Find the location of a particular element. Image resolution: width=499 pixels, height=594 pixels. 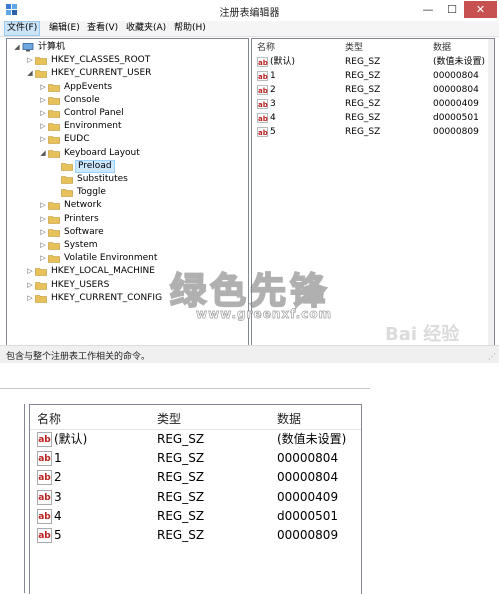

watermark-url: www.greenxf.com is located at coordinates (264, 314).